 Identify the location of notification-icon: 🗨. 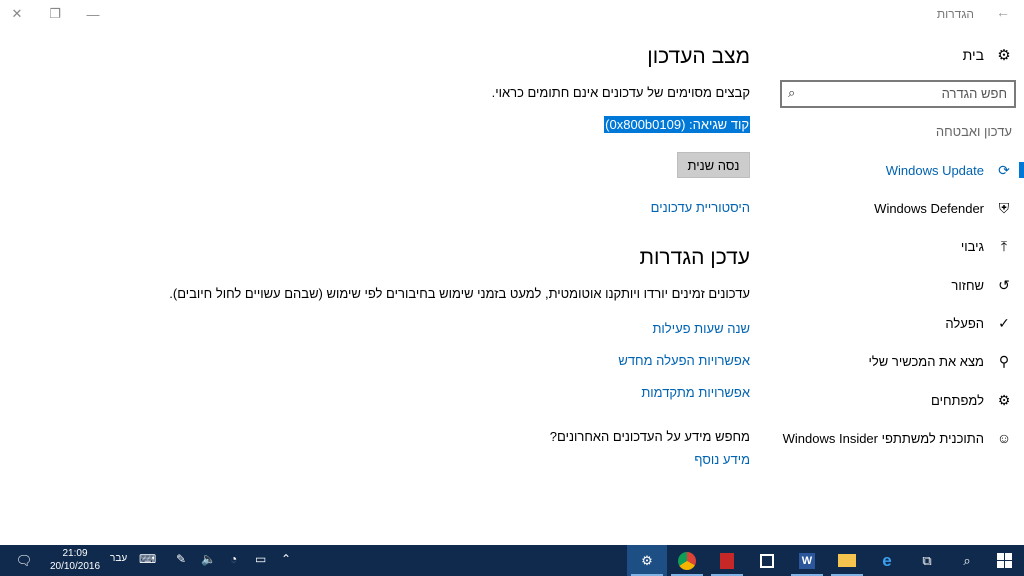
(24, 560).